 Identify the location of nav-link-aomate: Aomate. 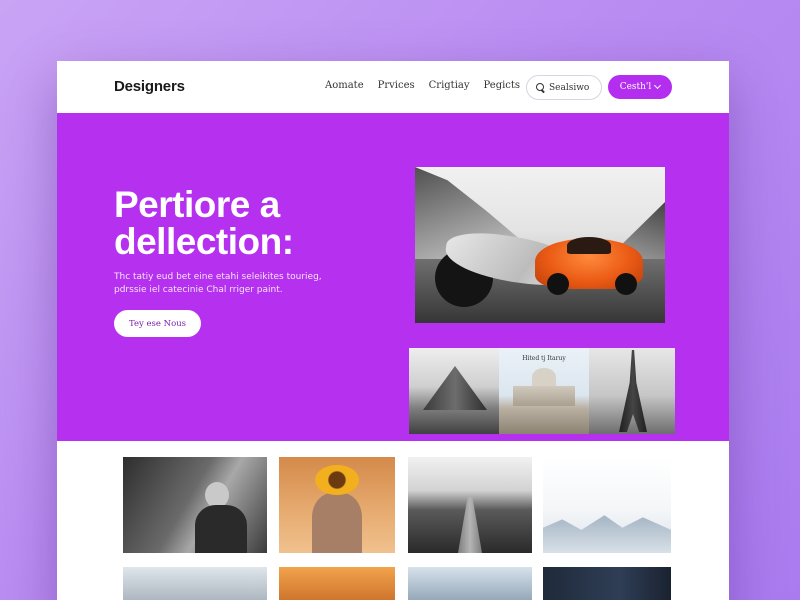
(344, 85).